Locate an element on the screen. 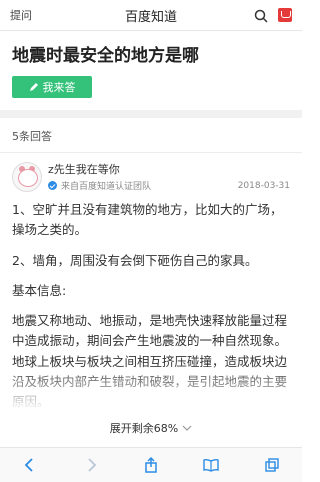  top-bar: 提问 百度知道 is located at coordinates (151, 15).